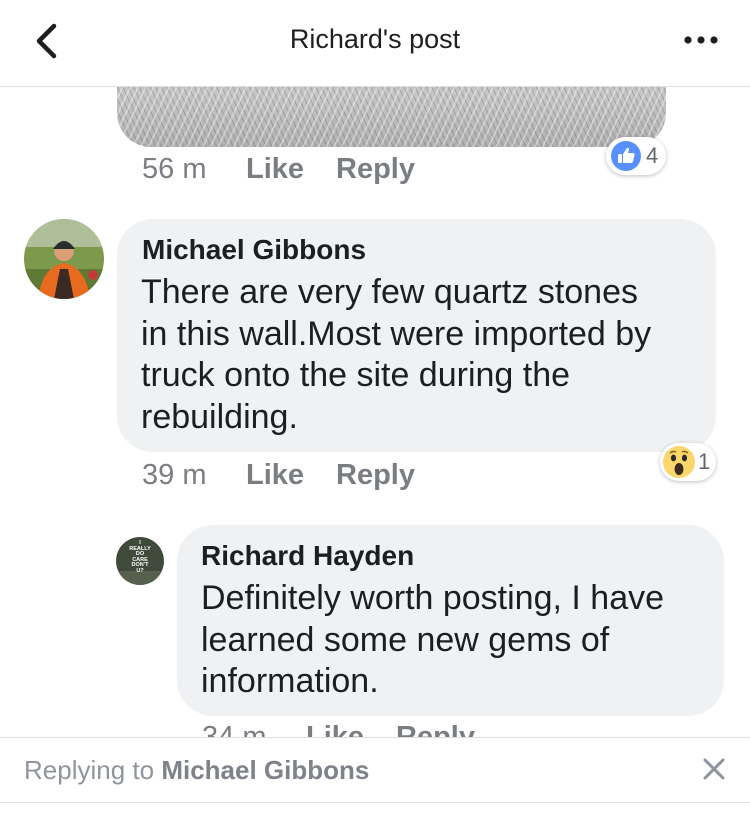 Image resolution: width=750 pixels, height=815 pixels. What do you see at coordinates (234, 729) in the screenshot?
I see `comment-time: 34 m` at bounding box center [234, 729].